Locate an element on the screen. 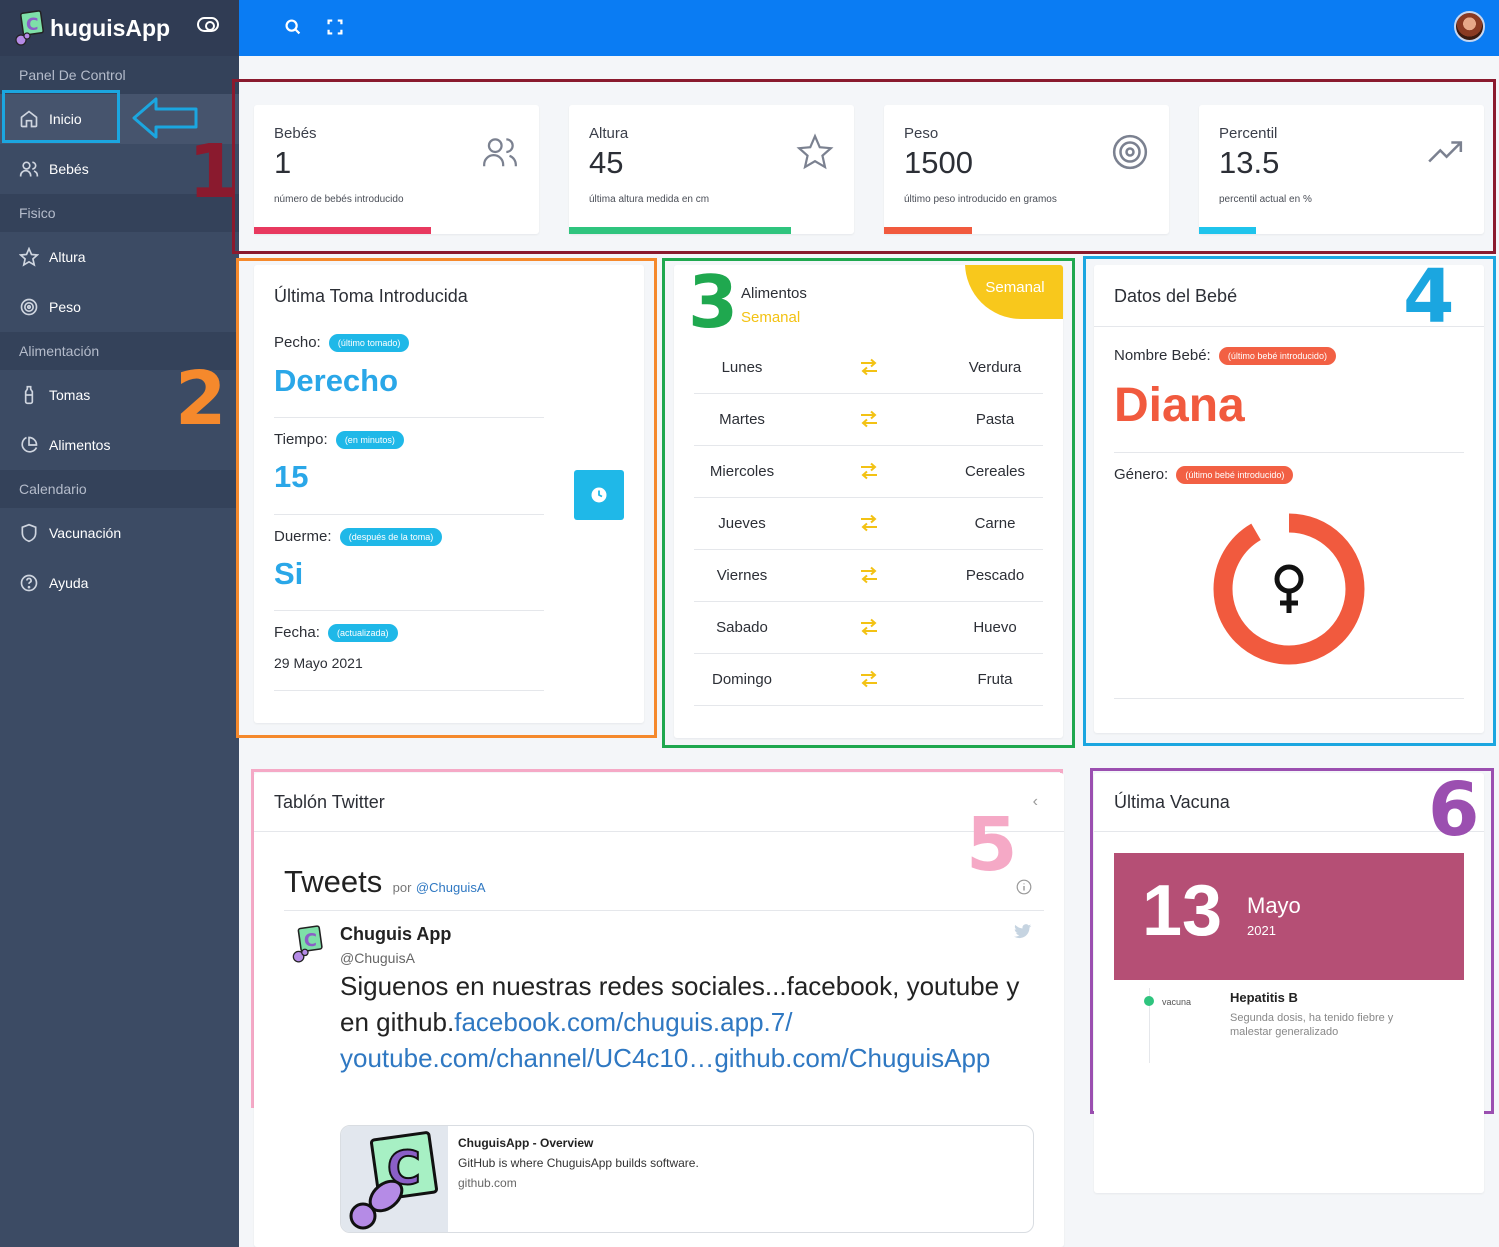  clock-button is located at coordinates (599, 495).